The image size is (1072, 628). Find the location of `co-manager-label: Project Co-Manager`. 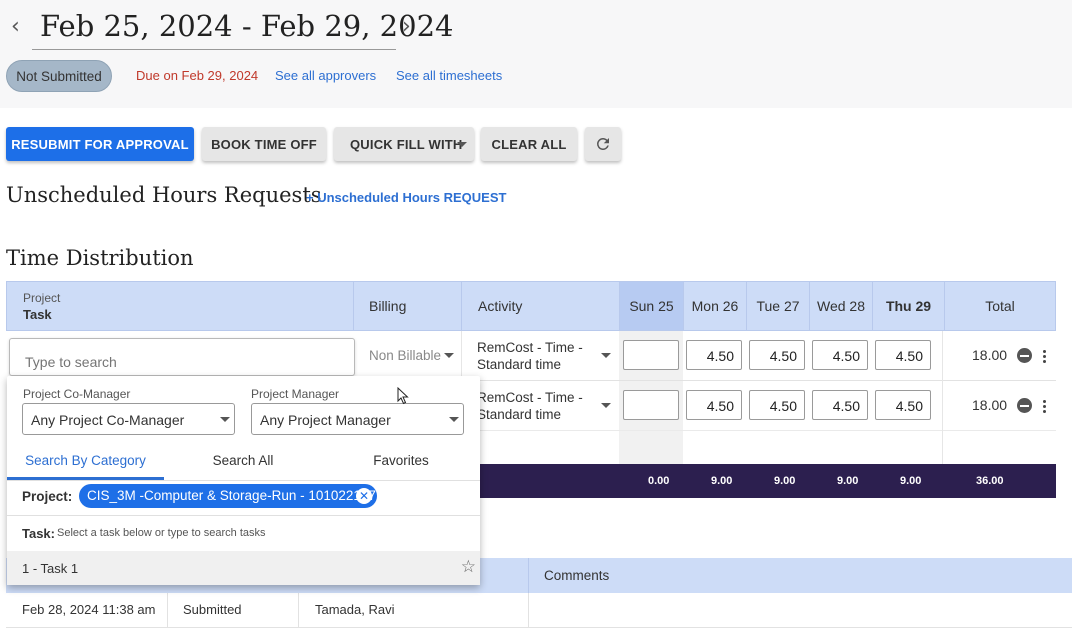

co-manager-label: Project Co-Manager is located at coordinates (77, 394).